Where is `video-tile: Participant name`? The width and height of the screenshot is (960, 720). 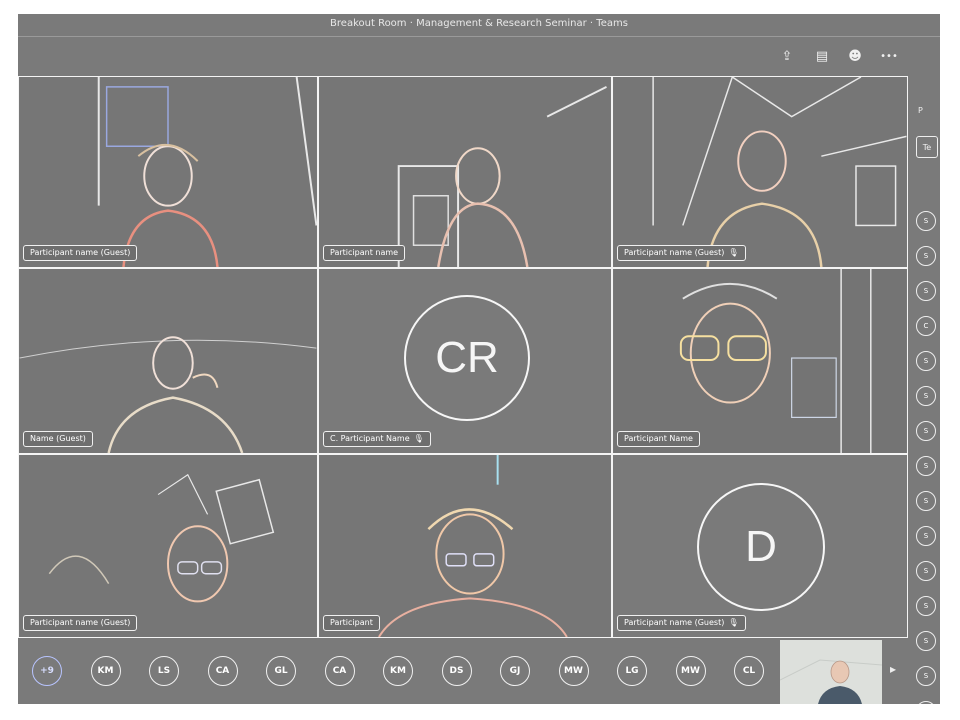
video-tile: Participant name is located at coordinates (465, 172).